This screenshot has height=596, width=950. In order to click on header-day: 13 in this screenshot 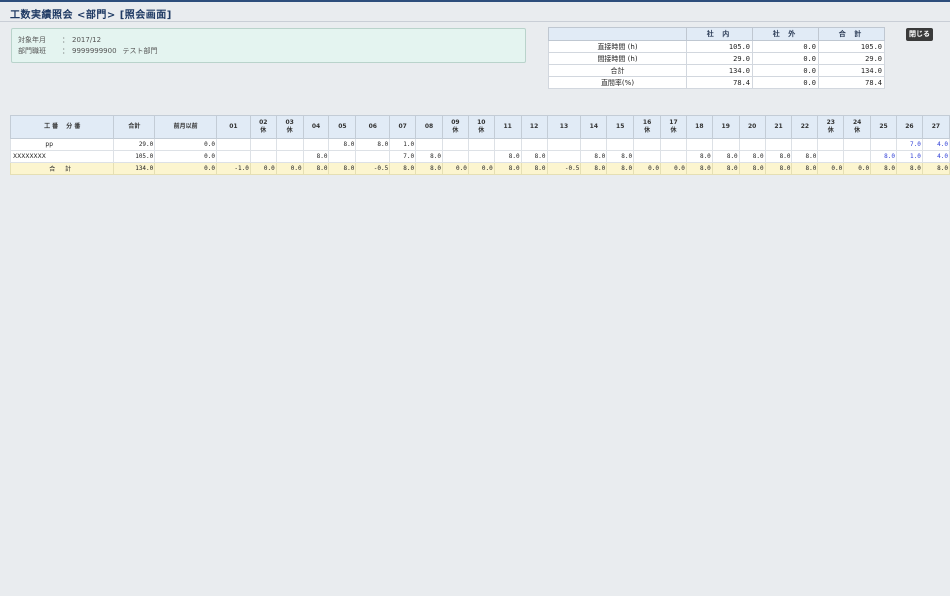, I will do `click(564, 127)`.